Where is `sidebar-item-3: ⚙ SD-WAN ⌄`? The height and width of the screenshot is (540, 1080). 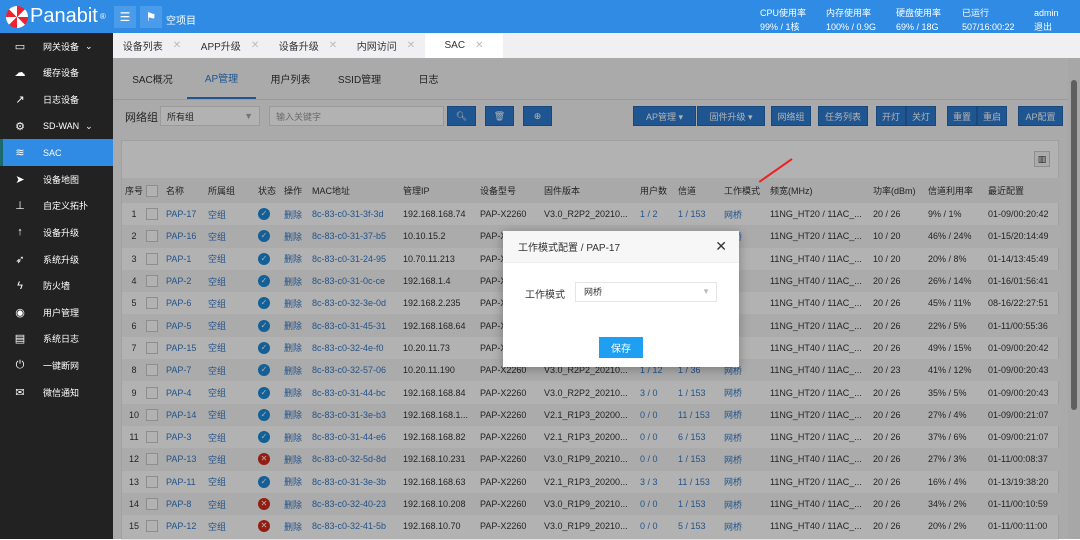
sidebar-item-3: ⚙ SD-WAN ⌄ is located at coordinates (56, 126).